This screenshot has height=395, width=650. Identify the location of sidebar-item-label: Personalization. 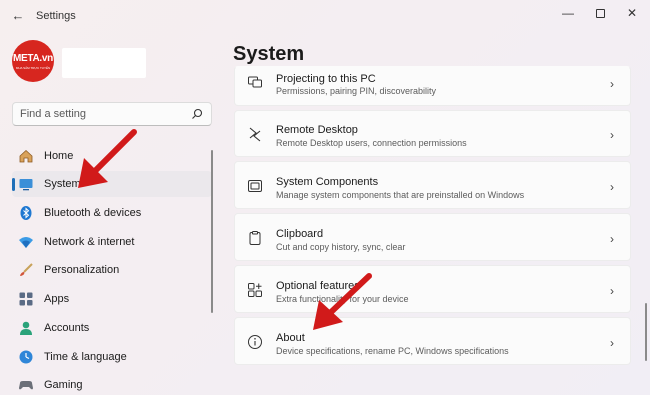
(82, 270).